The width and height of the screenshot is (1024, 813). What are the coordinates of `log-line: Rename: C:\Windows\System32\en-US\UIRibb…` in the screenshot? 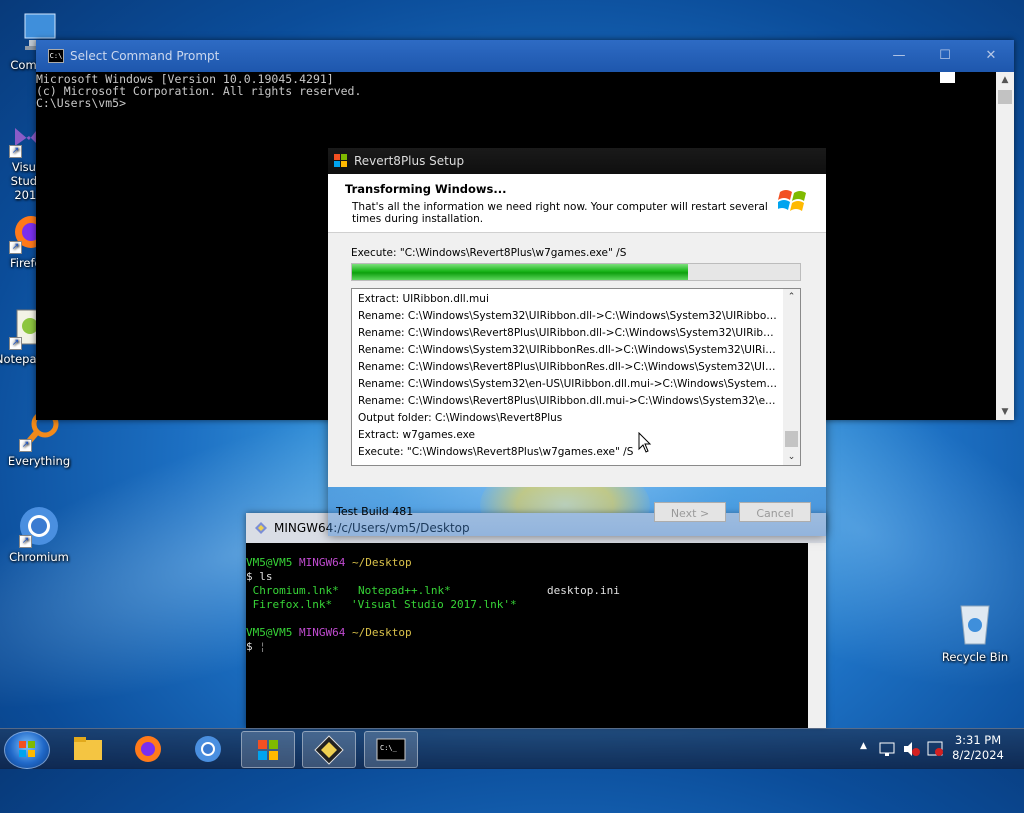 It's located at (569, 384).